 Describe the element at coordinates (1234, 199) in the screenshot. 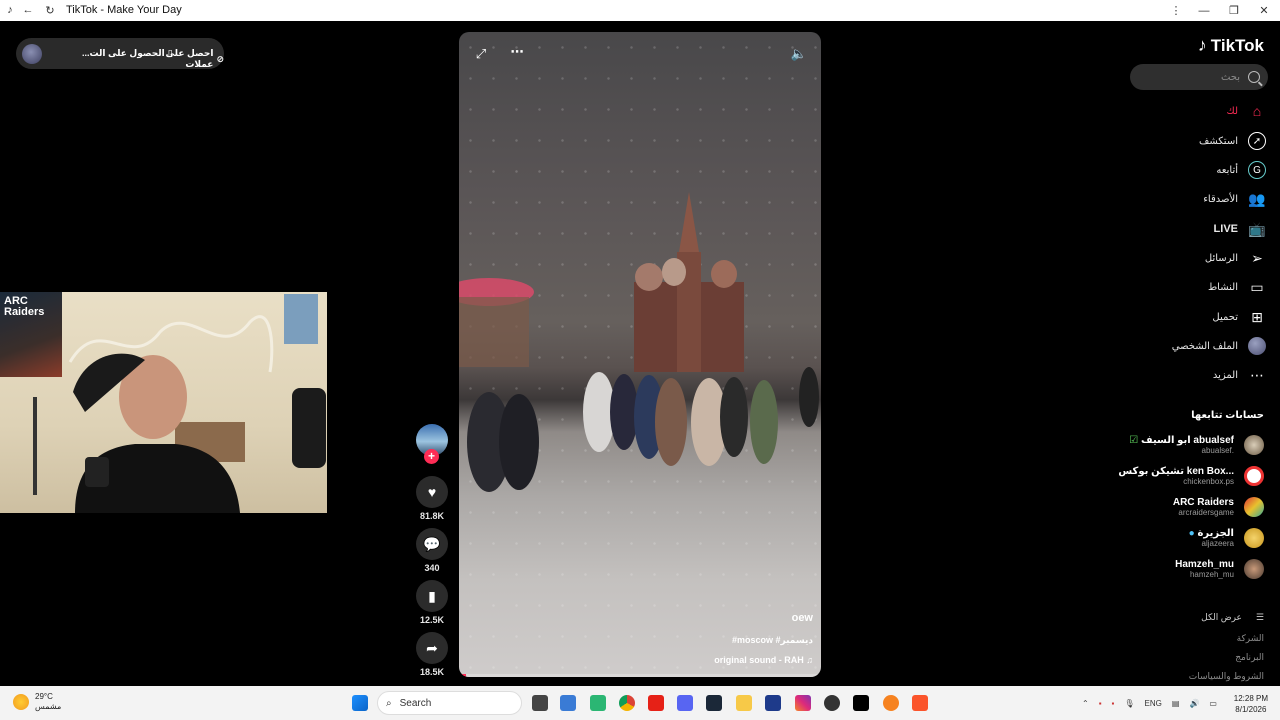

I see `nav-item-friends: 👥 الأصدقاء` at that location.